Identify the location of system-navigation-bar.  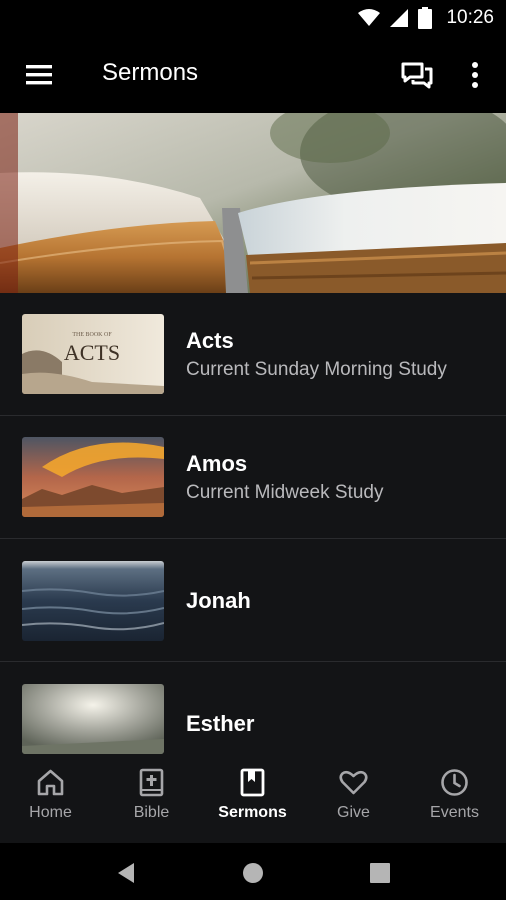
(253, 871).